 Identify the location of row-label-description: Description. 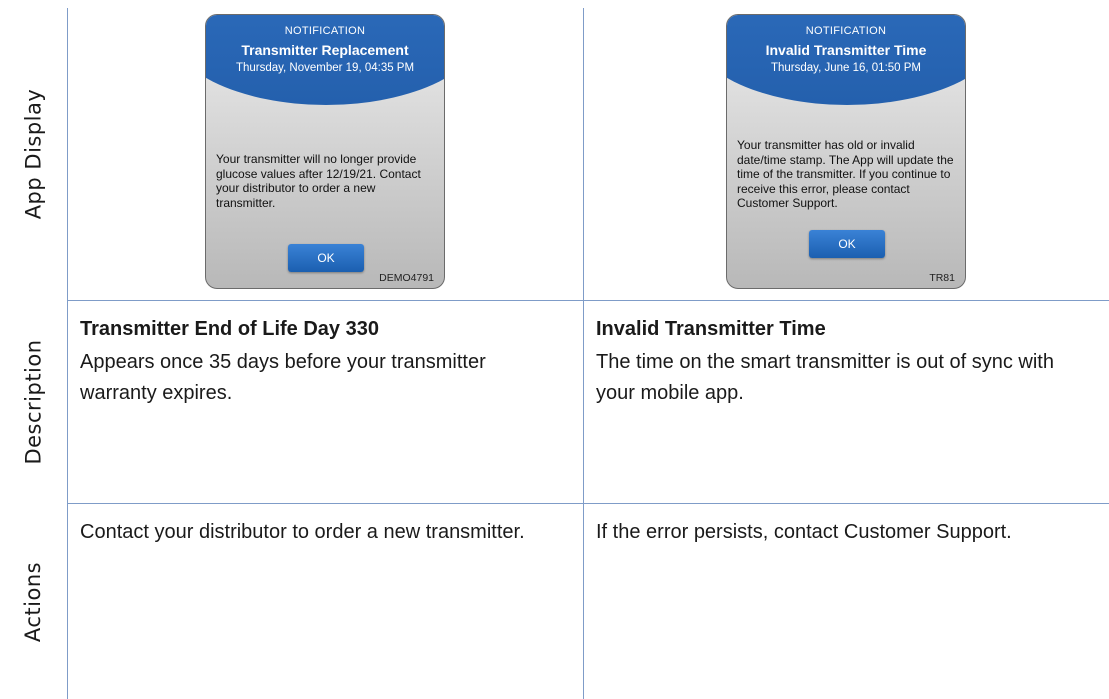
(33, 402).